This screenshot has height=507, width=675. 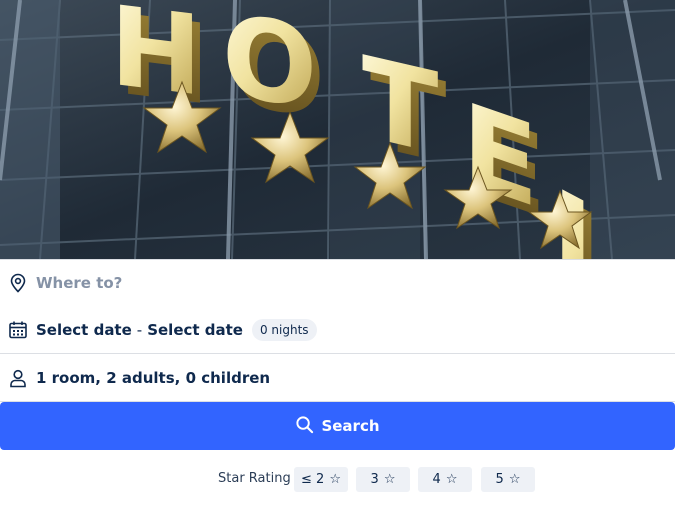 I want to click on star-option-label: 4, so click(x=436, y=479).